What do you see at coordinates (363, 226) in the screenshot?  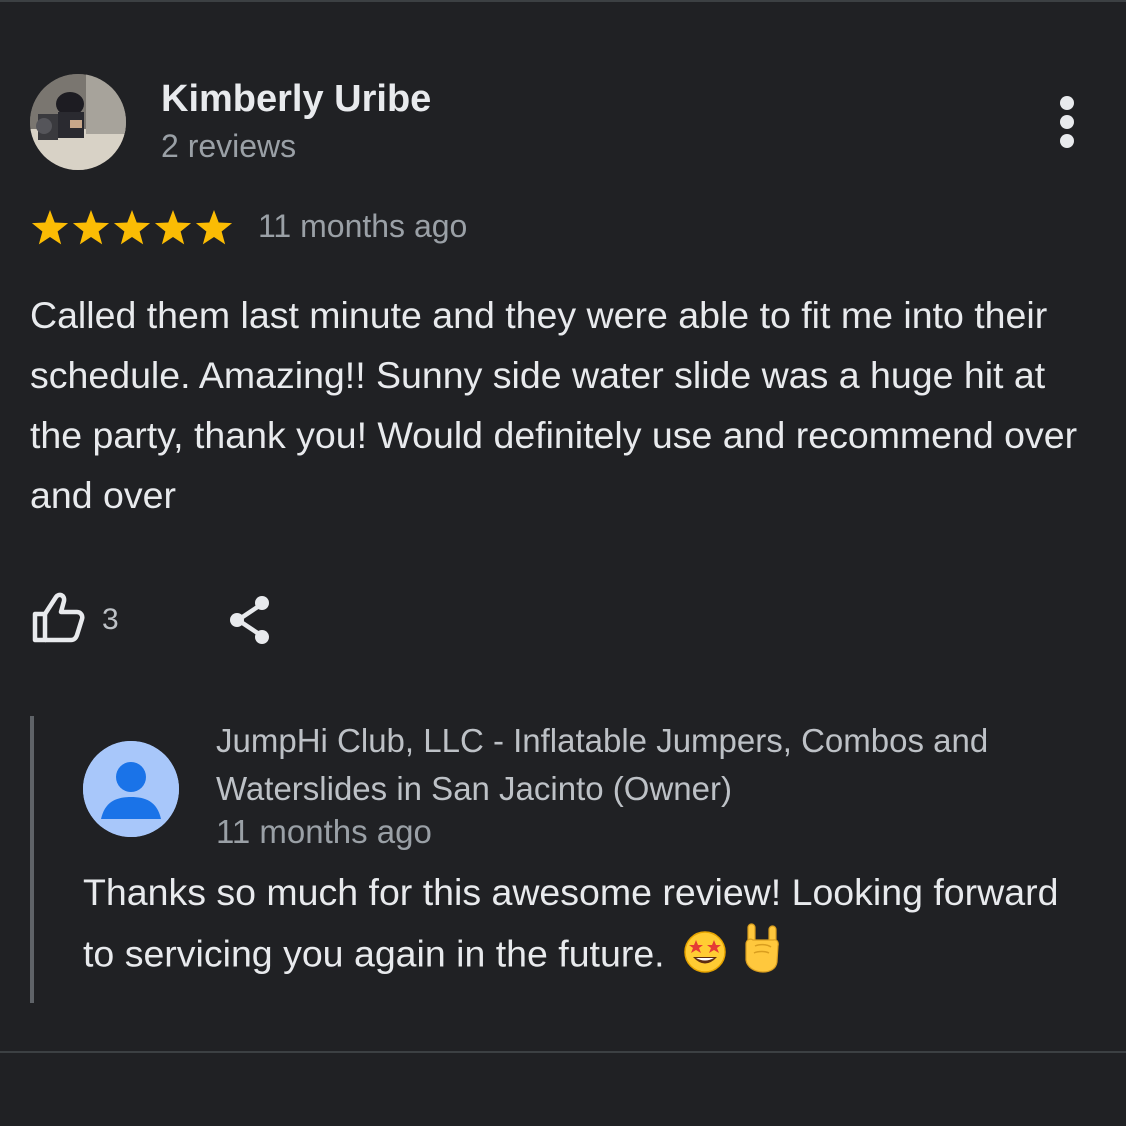 I see `review-date: 11 months ago` at bounding box center [363, 226].